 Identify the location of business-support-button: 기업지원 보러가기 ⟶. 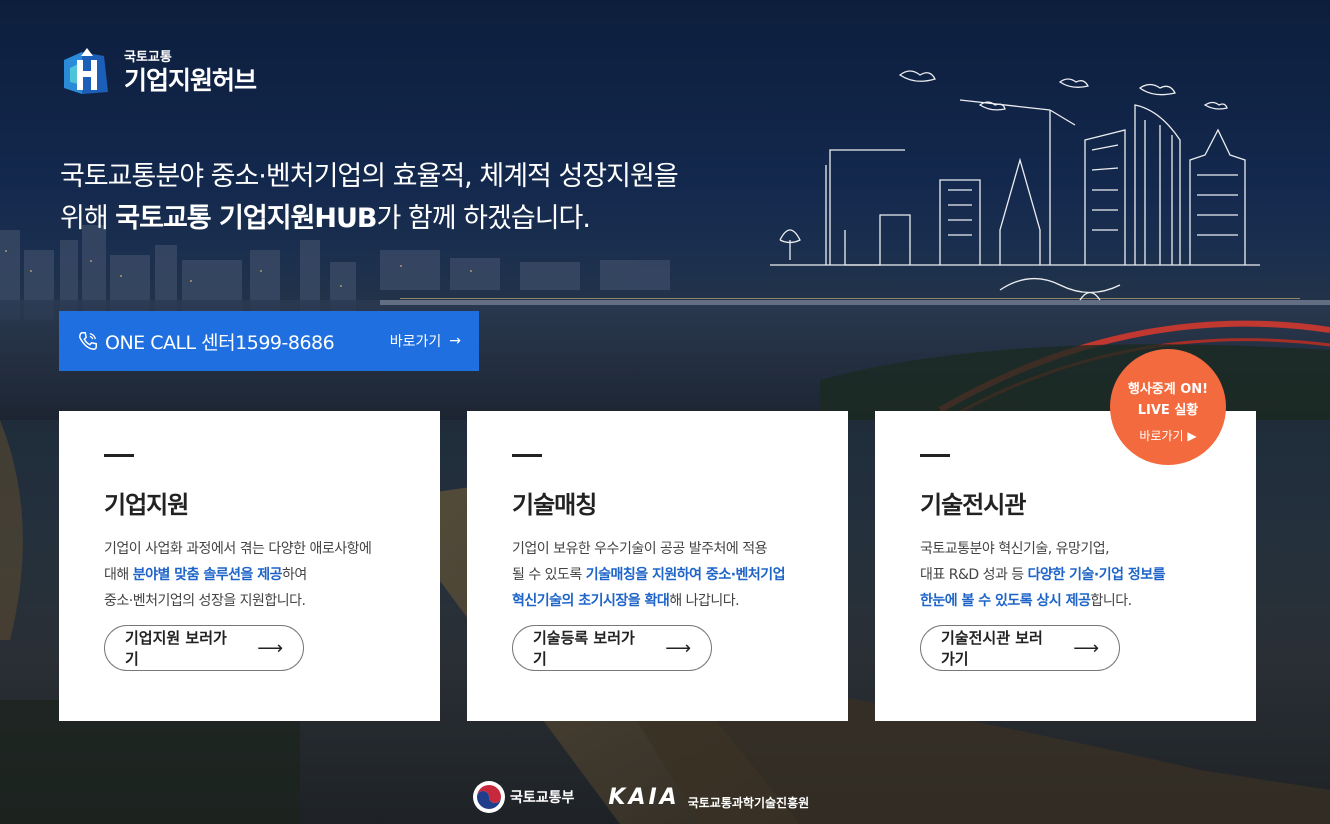
(204, 648).